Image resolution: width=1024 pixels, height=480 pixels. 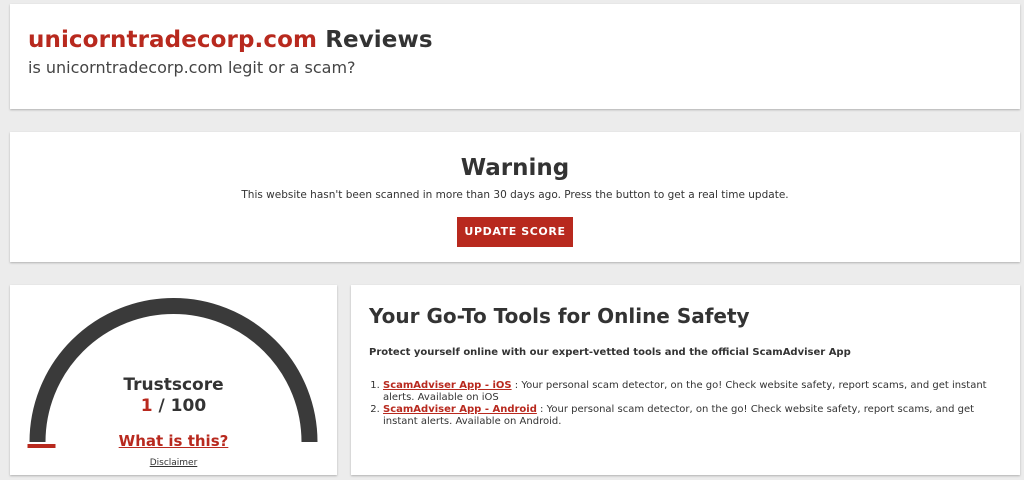 What do you see at coordinates (447, 385) in the screenshot?
I see `ios-app-link: ScamAdviser App - iOS` at bounding box center [447, 385].